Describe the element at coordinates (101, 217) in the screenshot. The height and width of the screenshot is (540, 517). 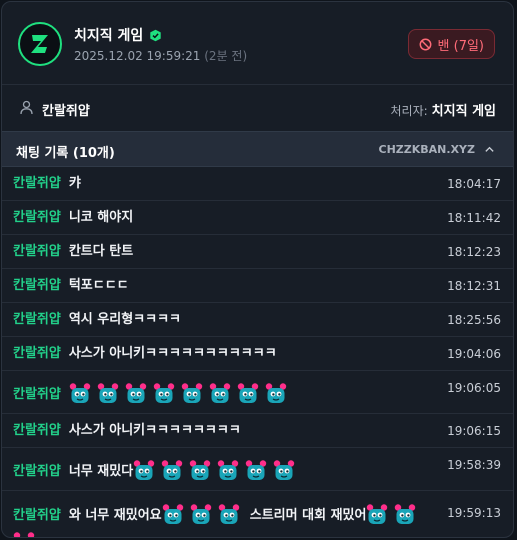
I see `chat-message: 니코 해야지` at that location.